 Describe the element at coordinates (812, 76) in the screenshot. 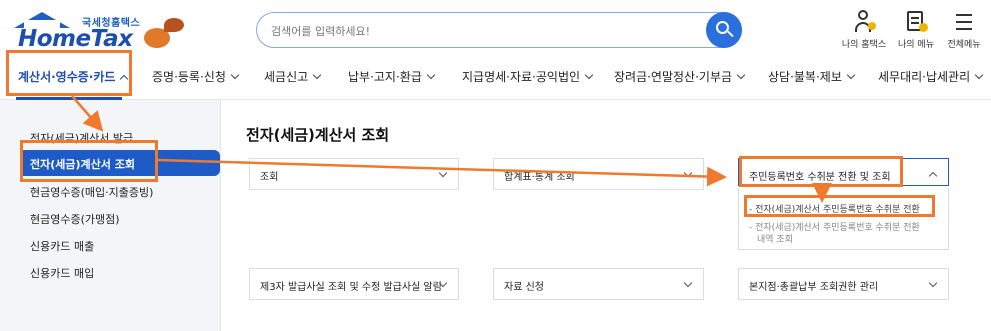

I see `nav-item-consult: 상담·불복·제보` at that location.